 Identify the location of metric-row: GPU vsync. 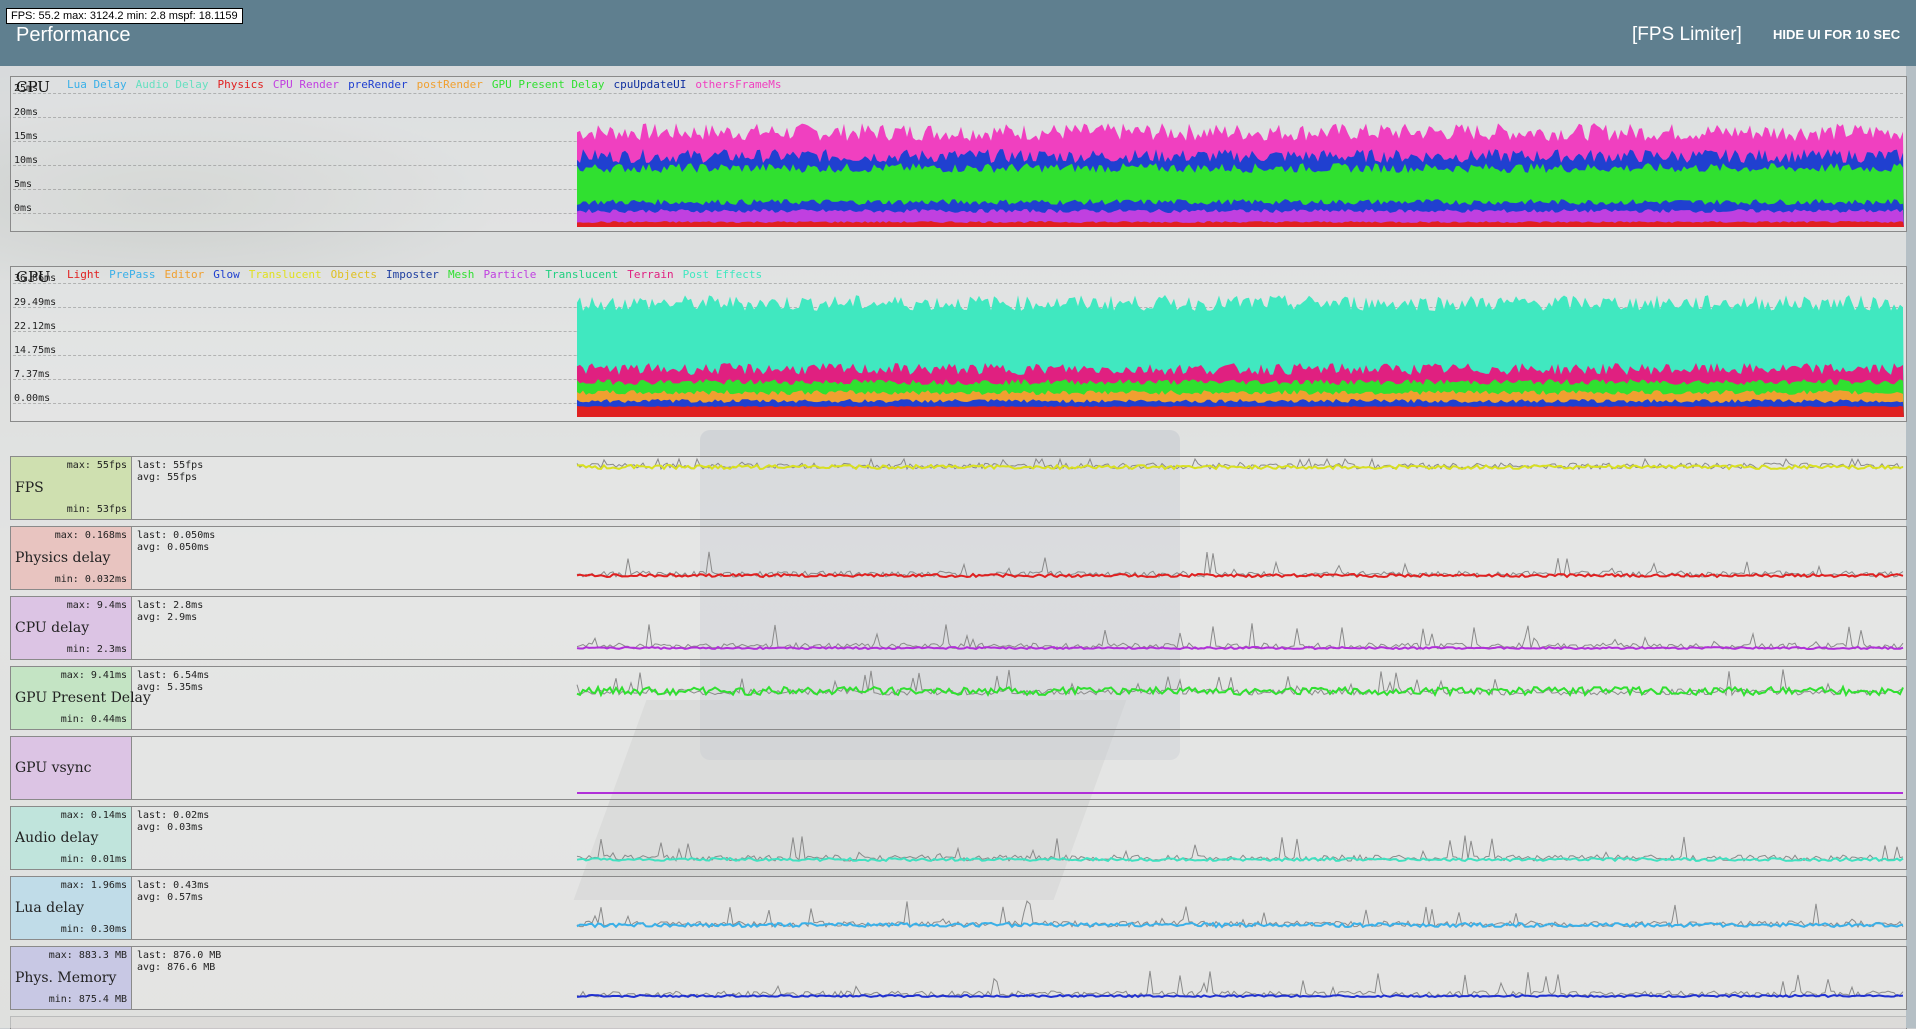
(958, 768).